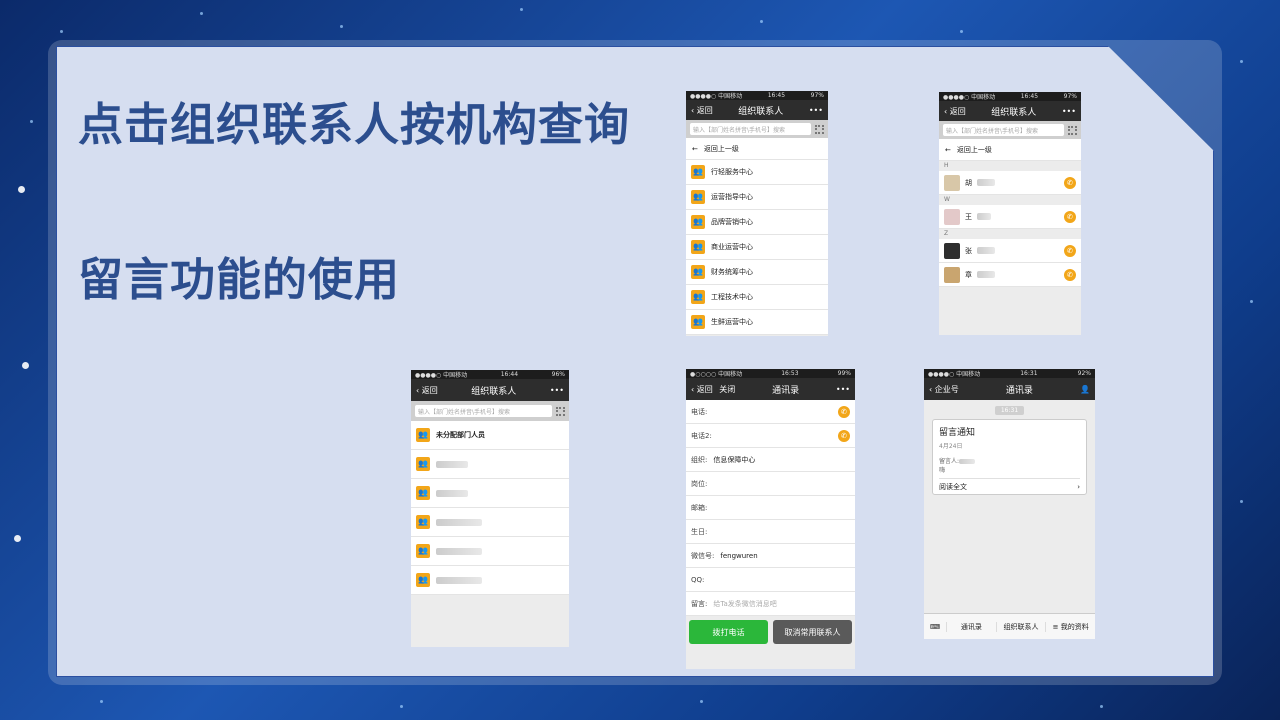 The image size is (1280, 720). What do you see at coordinates (1074, 626) in the screenshot?
I see `tab-label: 我的资料` at bounding box center [1074, 626].